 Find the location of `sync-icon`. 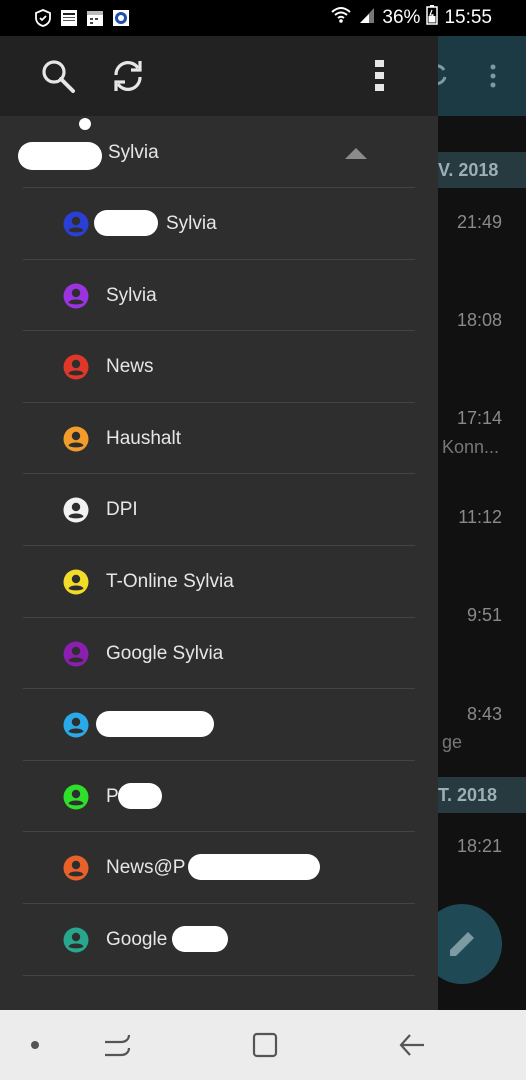

sync-icon is located at coordinates (128, 76).